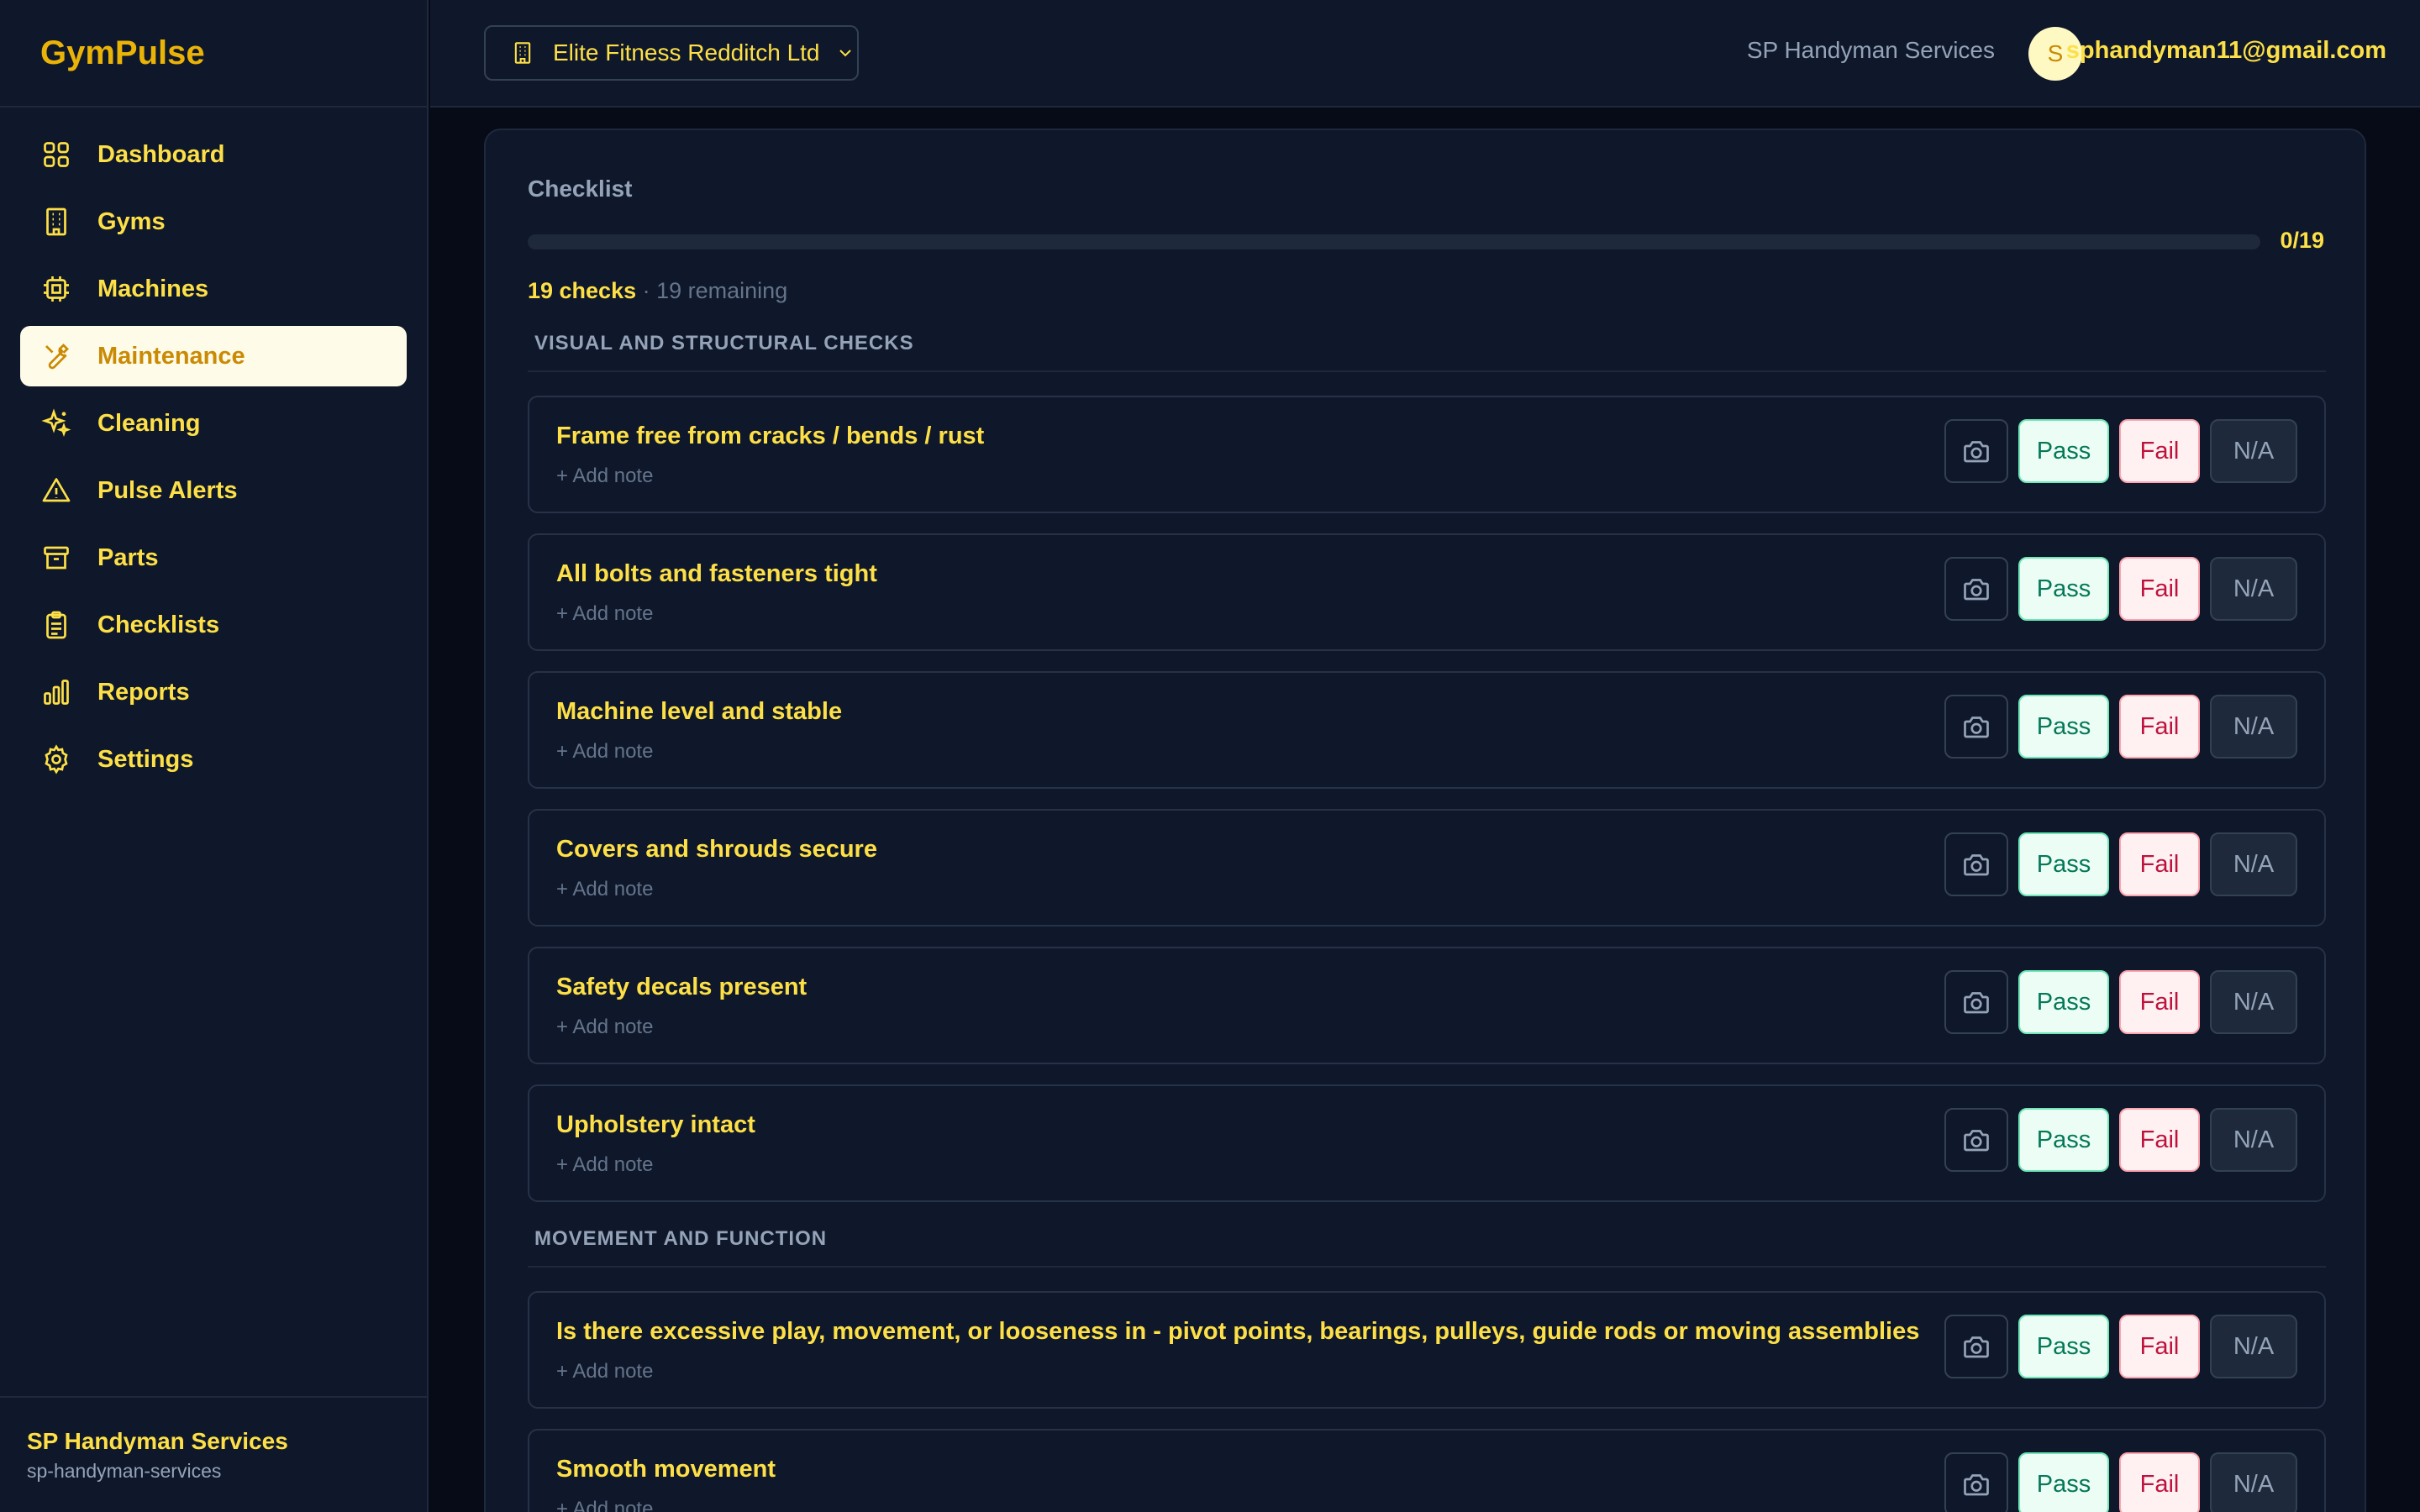 This screenshot has width=2420, height=1512. I want to click on sidebar-item-reports: Reports, so click(214, 692).